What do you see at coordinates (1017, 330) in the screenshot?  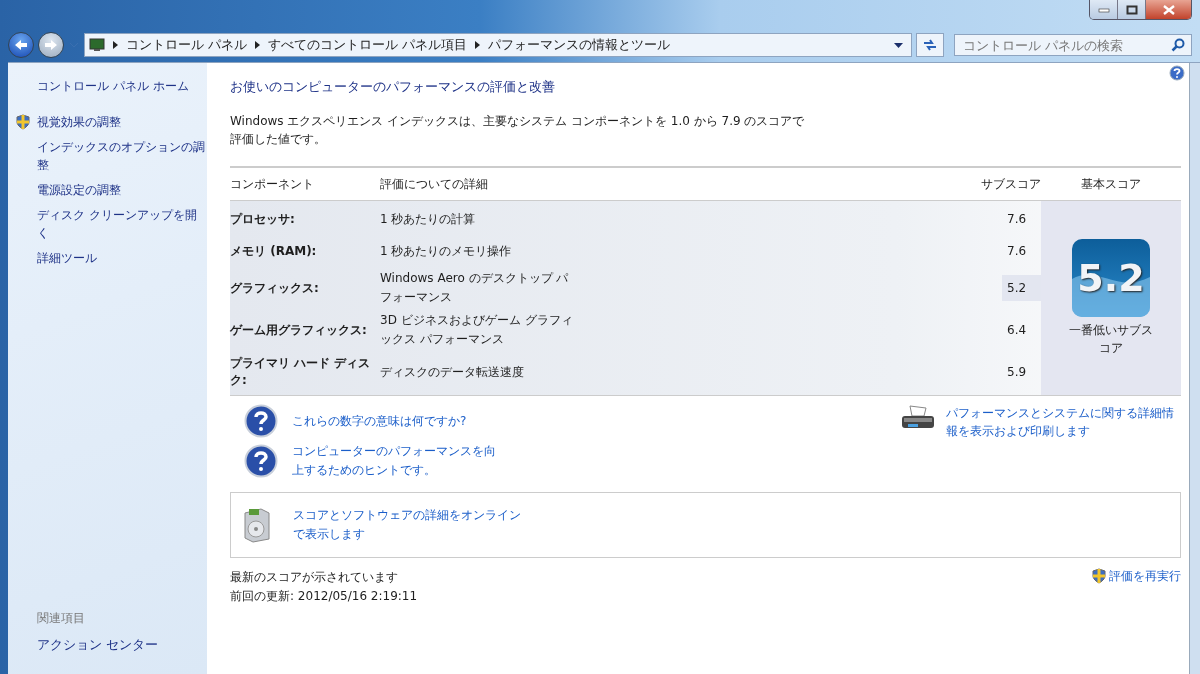 I see `subscore: 6.4` at bounding box center [1017, 330].